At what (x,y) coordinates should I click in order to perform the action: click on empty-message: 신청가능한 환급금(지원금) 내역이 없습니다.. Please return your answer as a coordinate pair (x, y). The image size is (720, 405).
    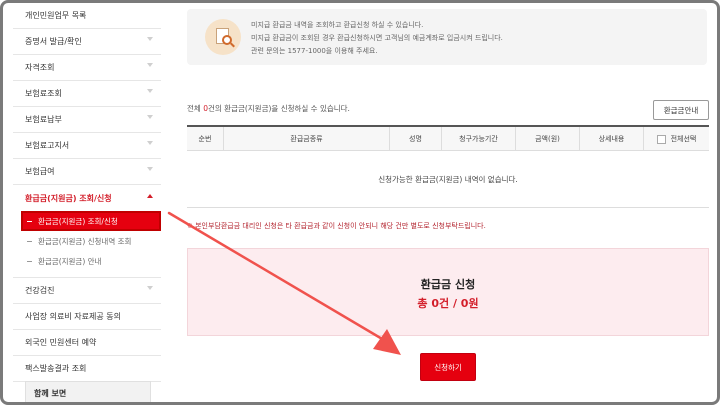
    Looking at the image, I should click on (448, 179).